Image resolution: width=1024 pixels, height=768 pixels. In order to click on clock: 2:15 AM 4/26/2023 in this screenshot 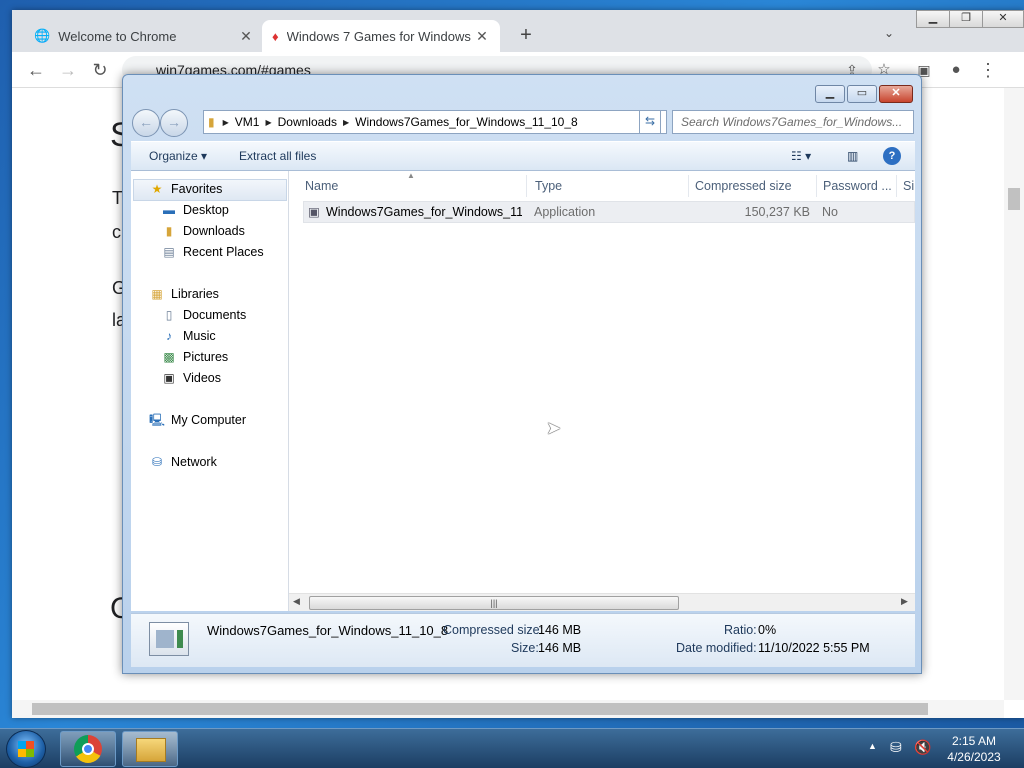, I will do `click(974, 749)`.